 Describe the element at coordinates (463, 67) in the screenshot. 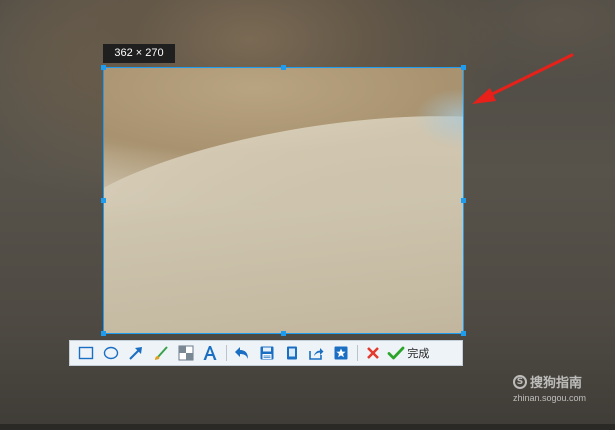

I see `resize-handle-top-right` at that location.